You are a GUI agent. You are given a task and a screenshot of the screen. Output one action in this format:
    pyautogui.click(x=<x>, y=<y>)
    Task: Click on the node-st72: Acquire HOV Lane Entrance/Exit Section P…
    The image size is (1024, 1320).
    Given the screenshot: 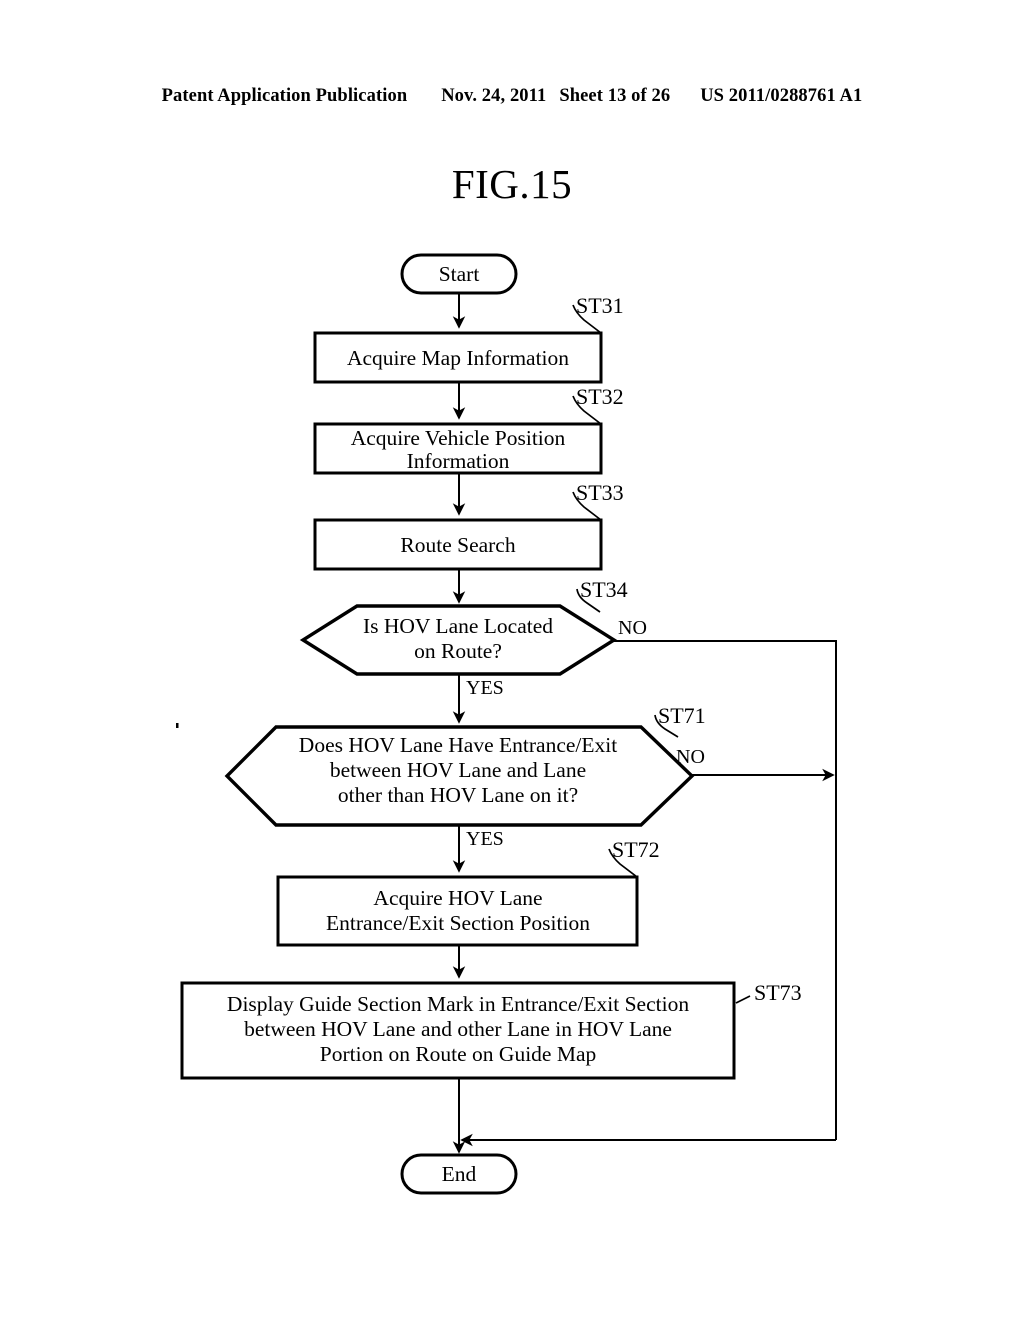 What is the action you would take?
    pyautogui.click(x=457, y=911)
    